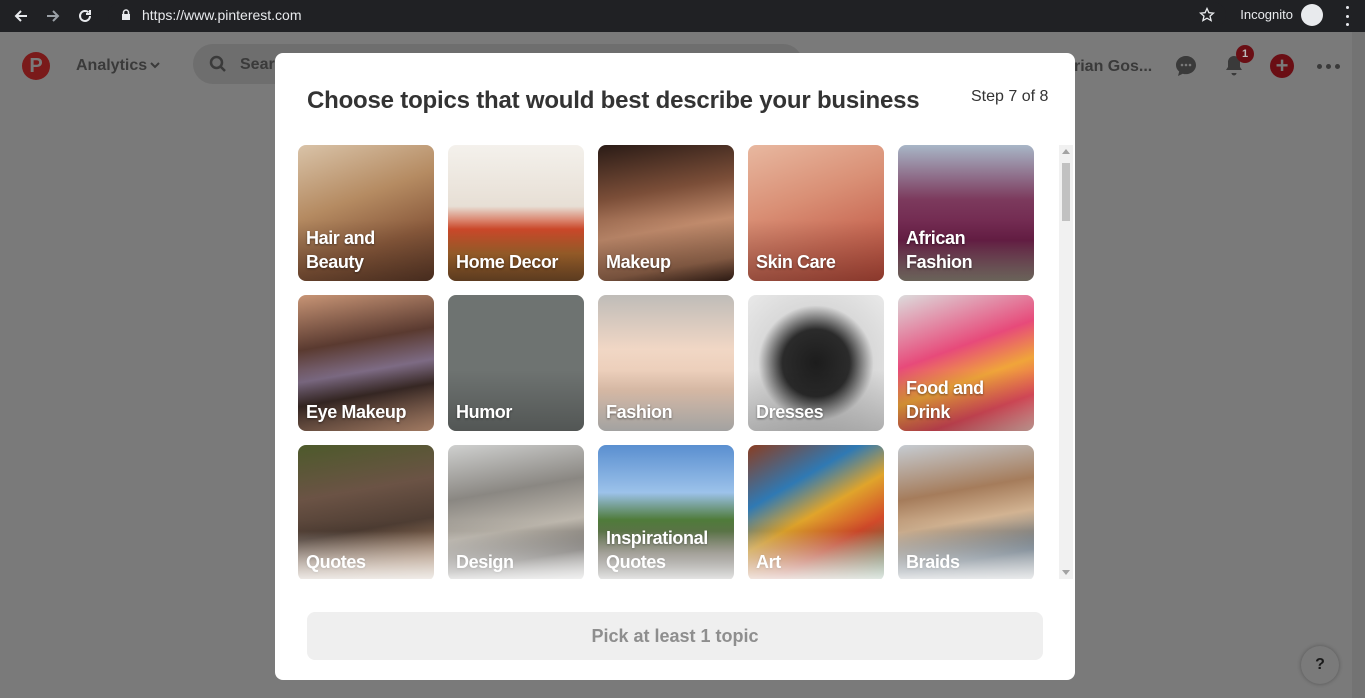 The height and width of the screenshot is (698, 1365). I want to click on messages-icon, so click(1186, 66).